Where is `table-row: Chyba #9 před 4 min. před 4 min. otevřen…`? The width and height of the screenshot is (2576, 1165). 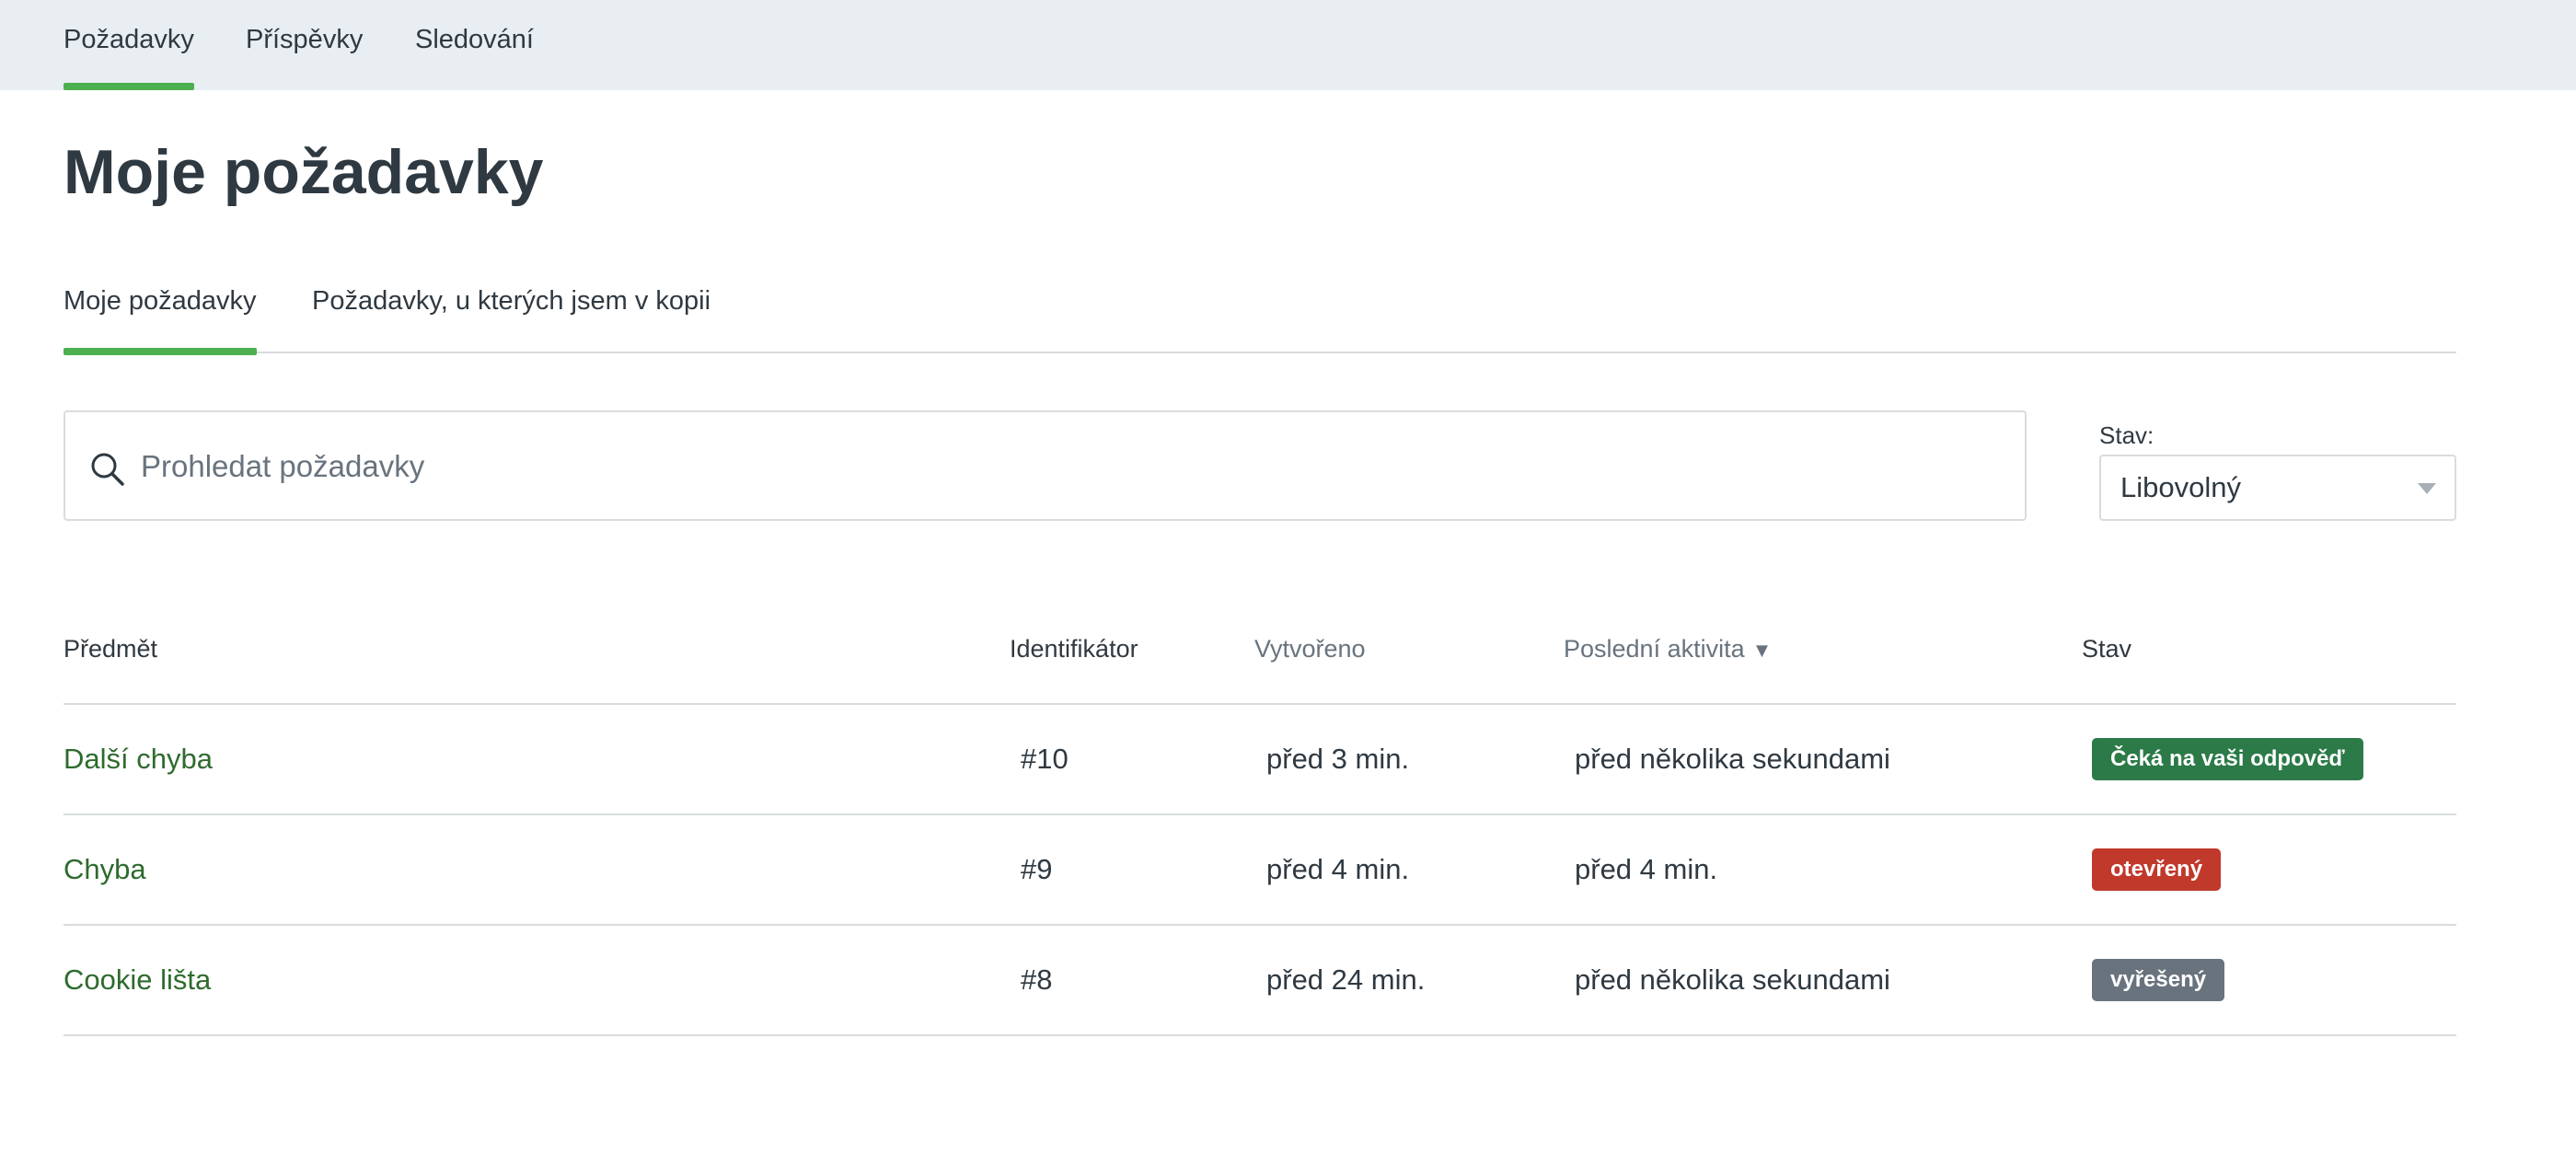 table-row: Chyba #9 před 4 min. před 4 min. otevřen… is located at coordinates (1260, 870).